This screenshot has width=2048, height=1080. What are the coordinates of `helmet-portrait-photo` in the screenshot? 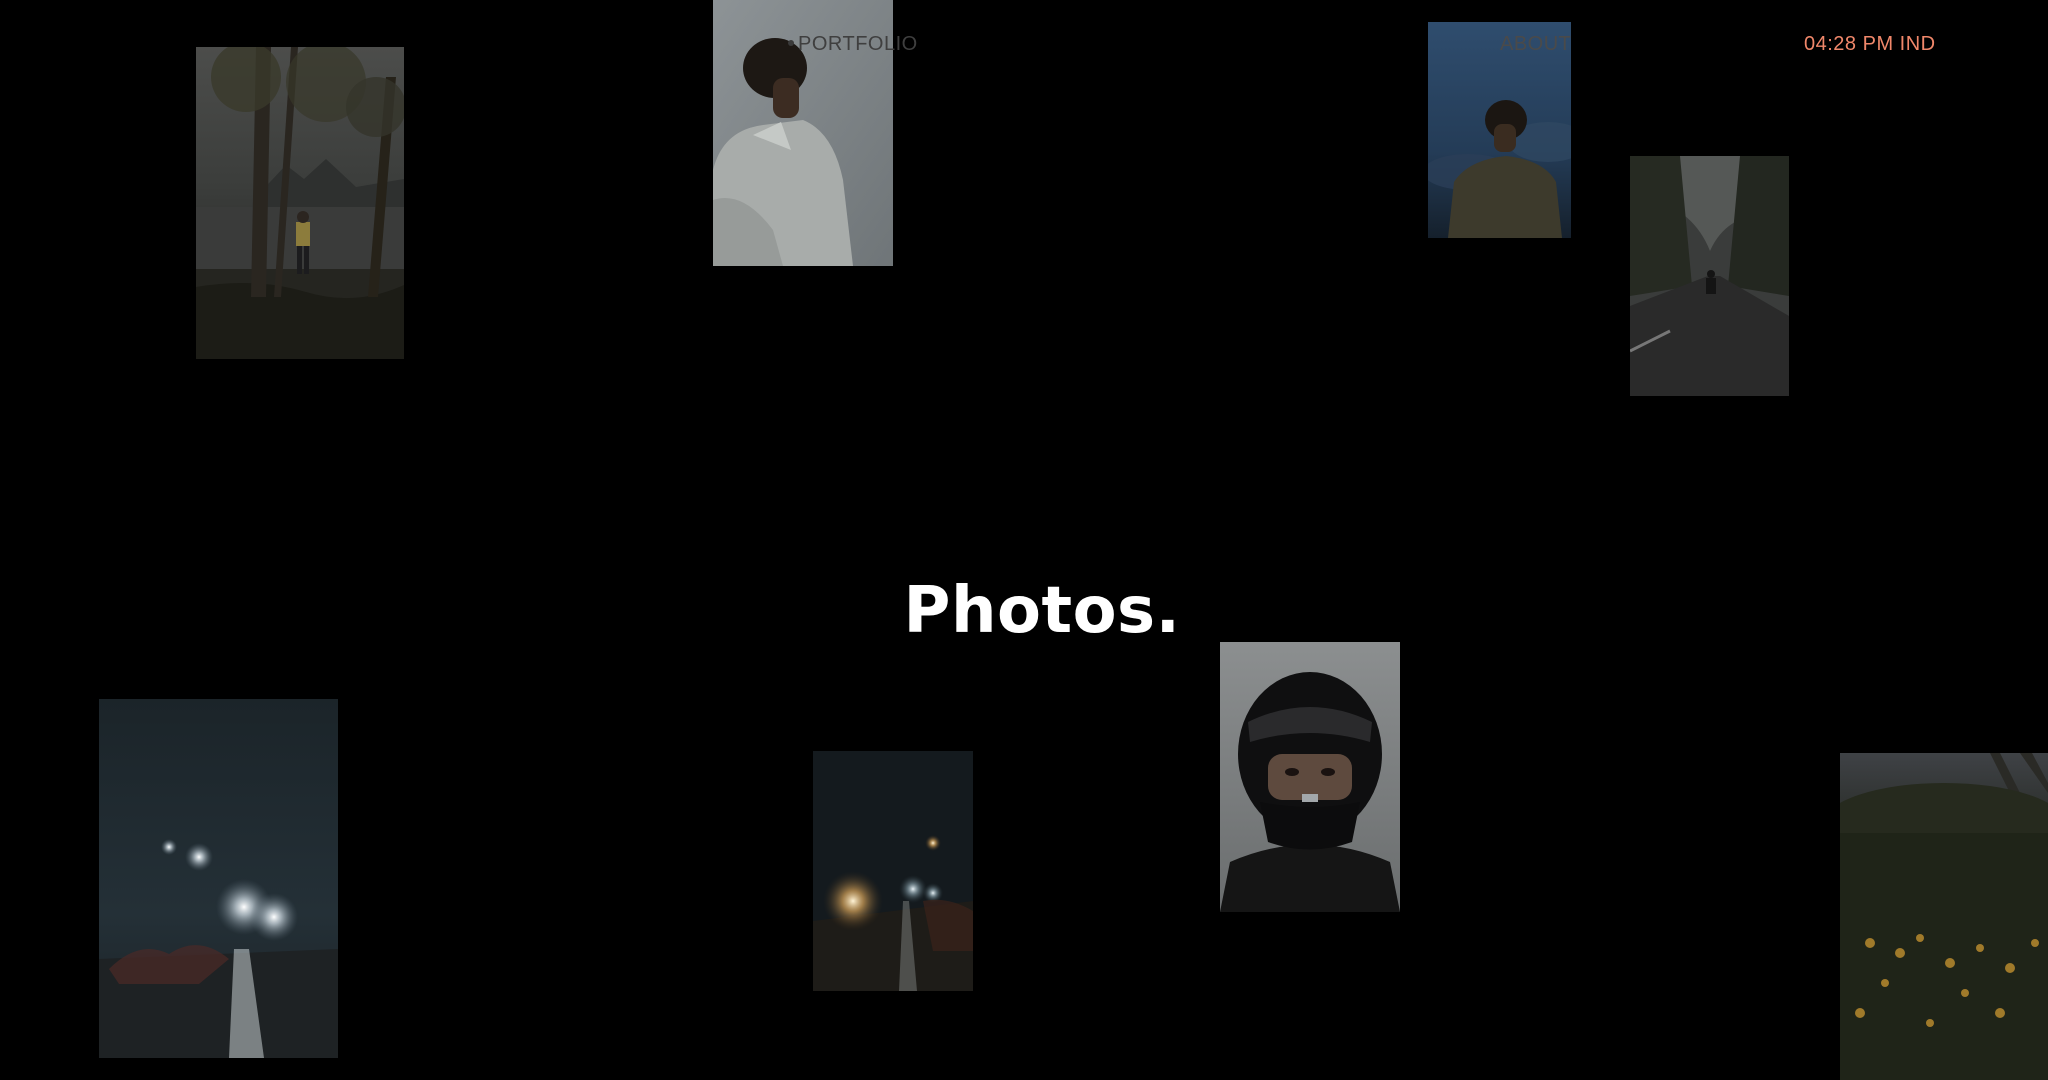 It's located at (1310, 777).